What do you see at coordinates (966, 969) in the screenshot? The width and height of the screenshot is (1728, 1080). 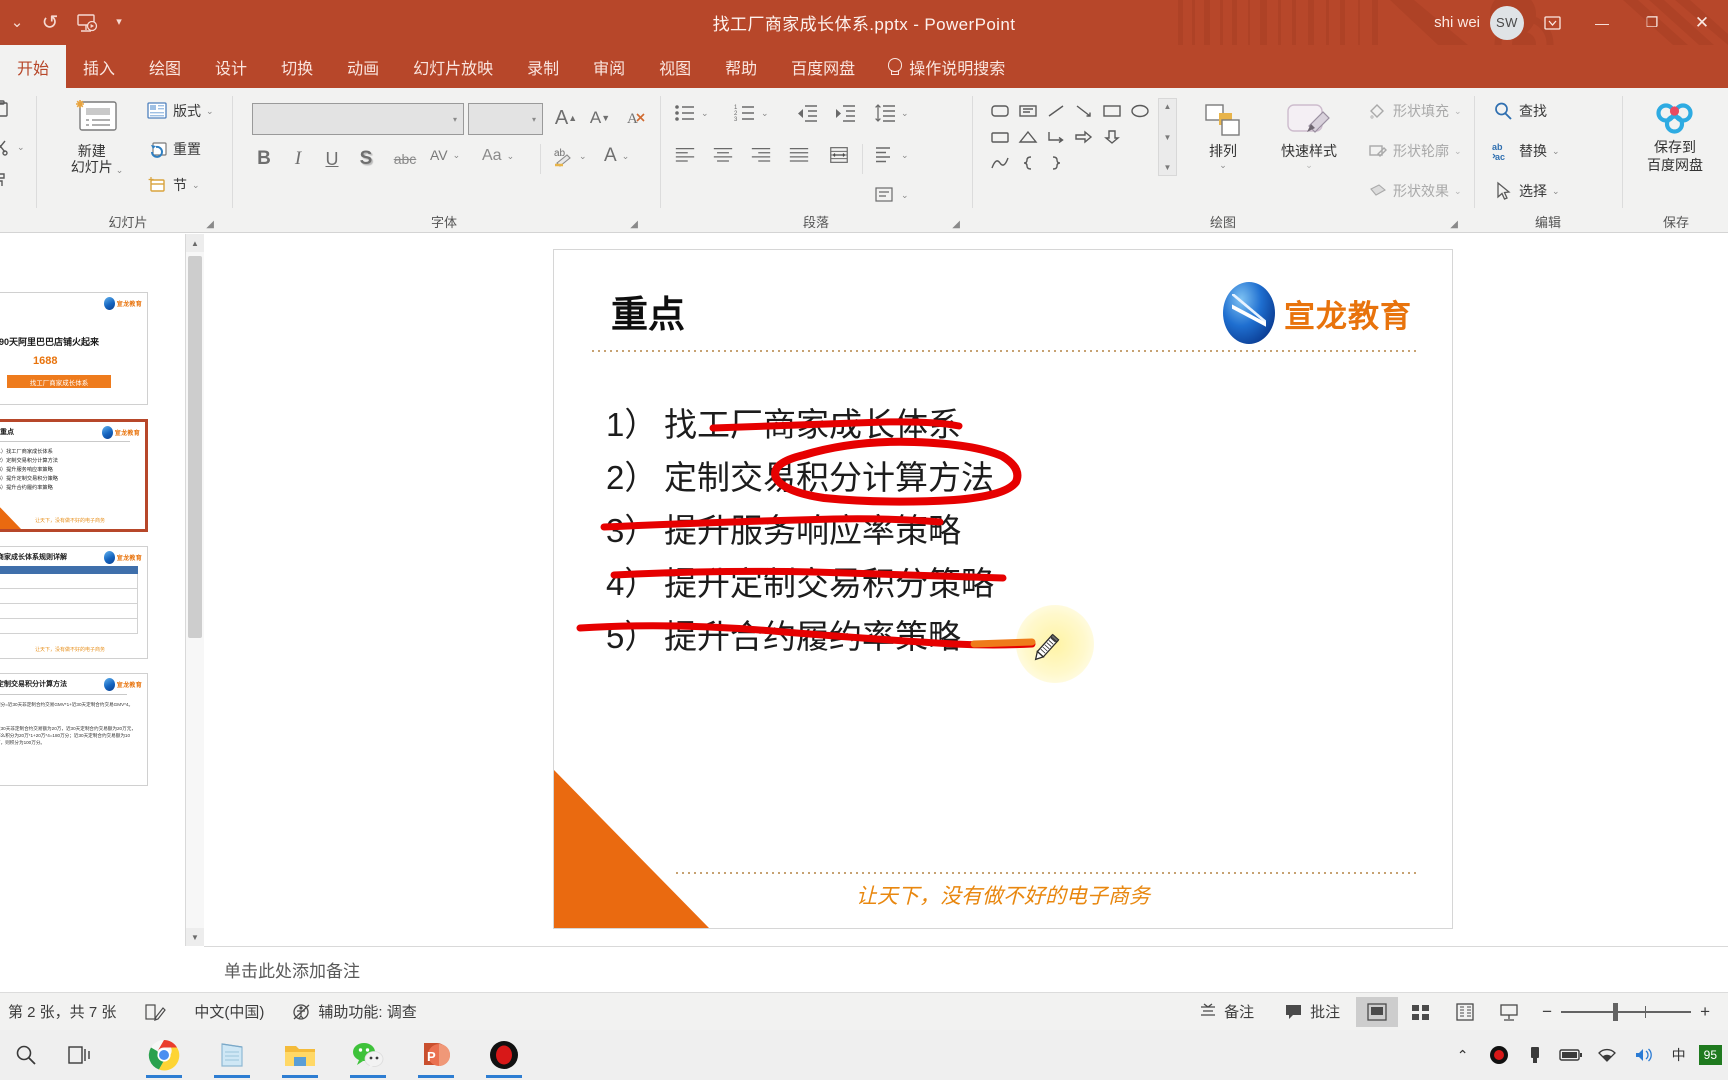 I see `notes-pane: 单击此处添加备注` at bounding box center [966, 969].